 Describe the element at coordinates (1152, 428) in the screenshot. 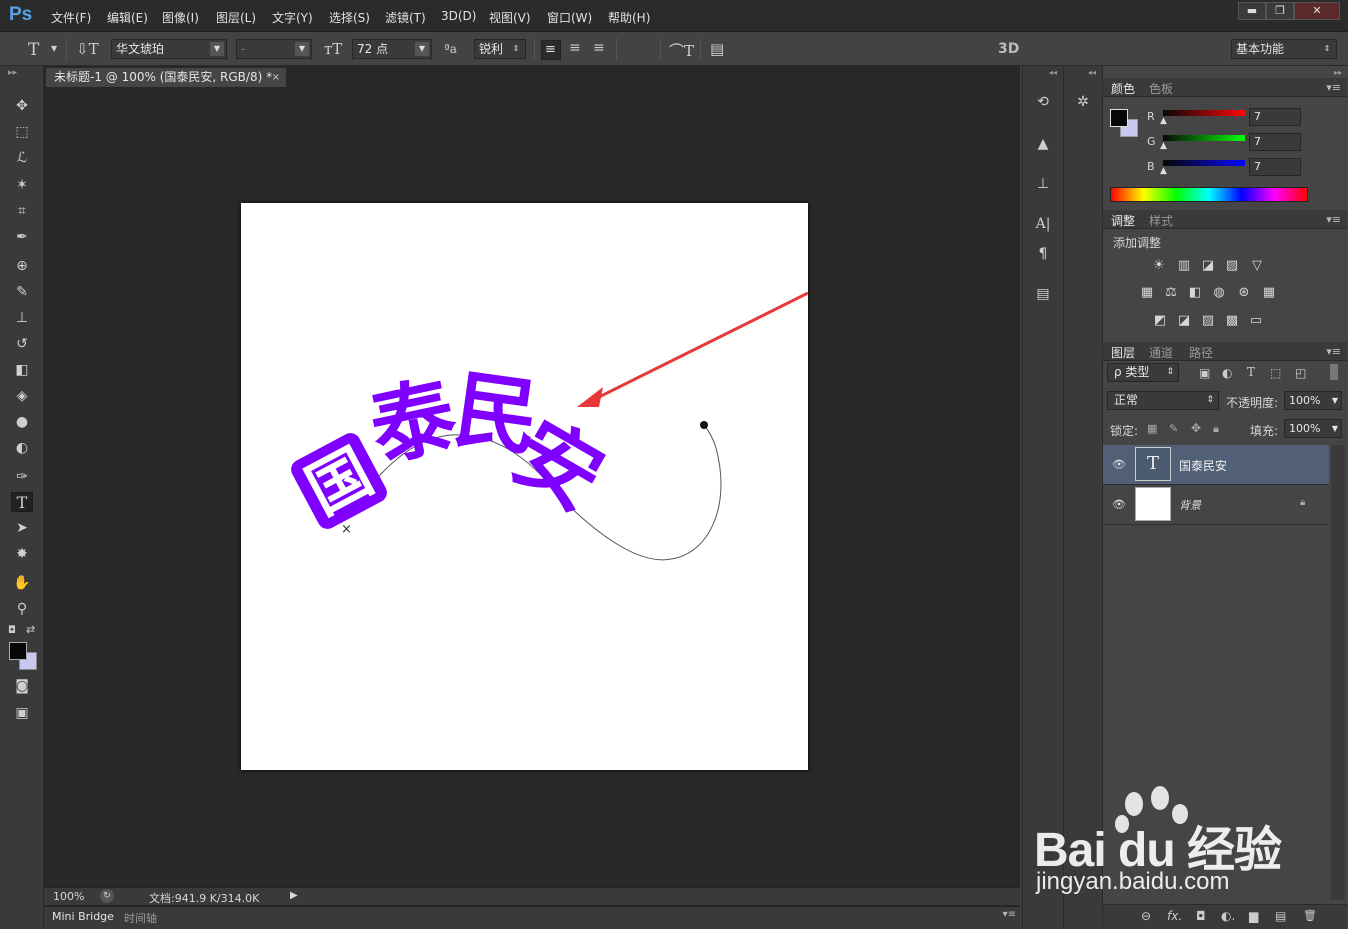

I see `lock-transparent-icon: ▦` at that location.